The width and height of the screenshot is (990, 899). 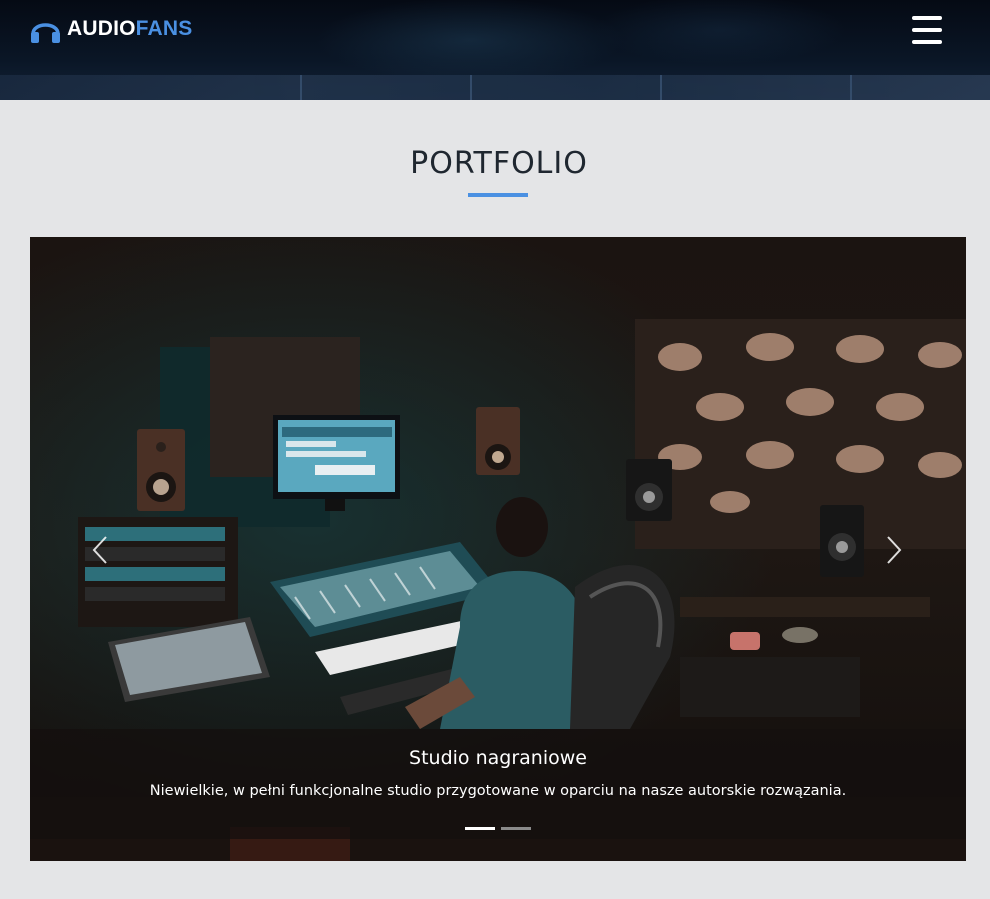 I want to click on headphones-icon, so click(x=45, y=33).